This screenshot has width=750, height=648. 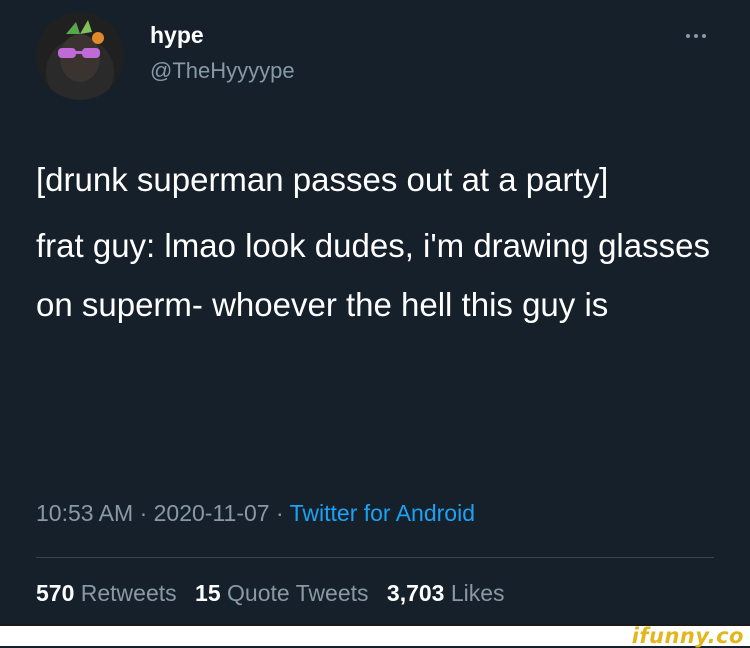 What do you see at coordinates (322, 179) in the screenshot?
I see `tweet-paragraph: [drunk superman passes out at a party]` at bounding box center [322, 179].